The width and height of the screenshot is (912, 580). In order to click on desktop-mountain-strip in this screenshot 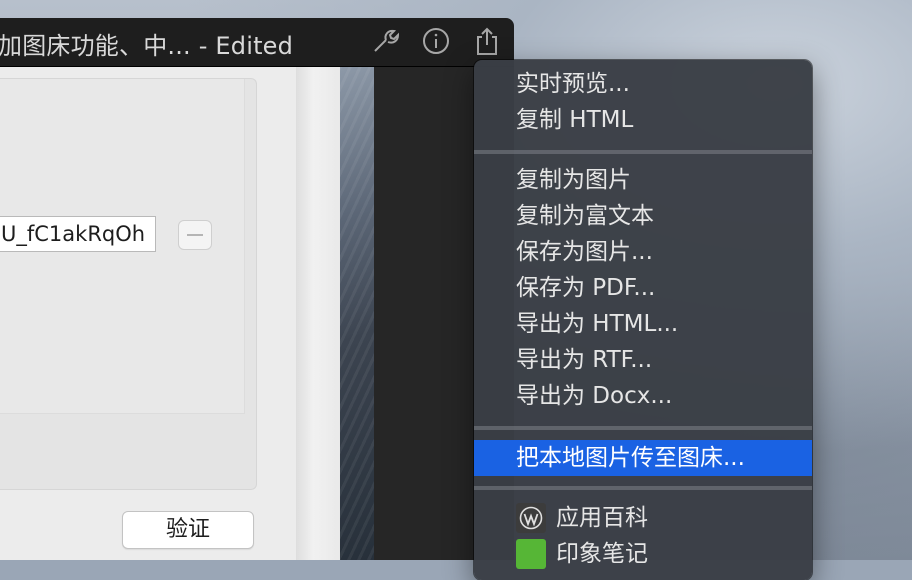, I will do `click(357, 312)`.